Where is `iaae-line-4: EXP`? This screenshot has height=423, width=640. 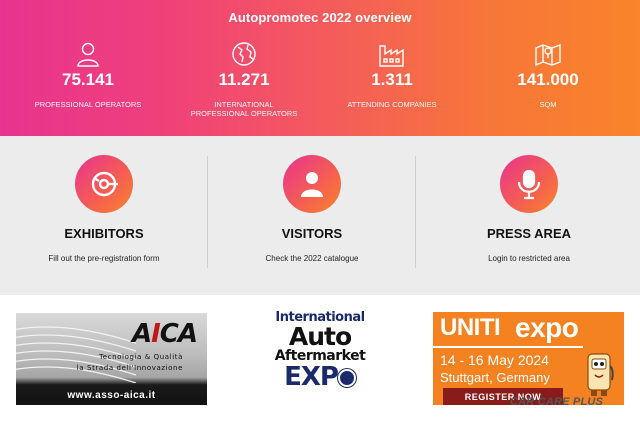
iaae-line-4: EXP is located at coordinates (320, 377).